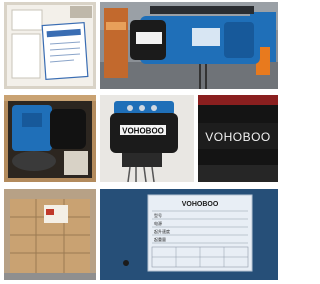 Image resolution: width=320 pixels, height=284 pixels. Describe the element at coordinates (200, 204) in the screenshot. I see `nameplate-brand: VOHOBOO` at that location.